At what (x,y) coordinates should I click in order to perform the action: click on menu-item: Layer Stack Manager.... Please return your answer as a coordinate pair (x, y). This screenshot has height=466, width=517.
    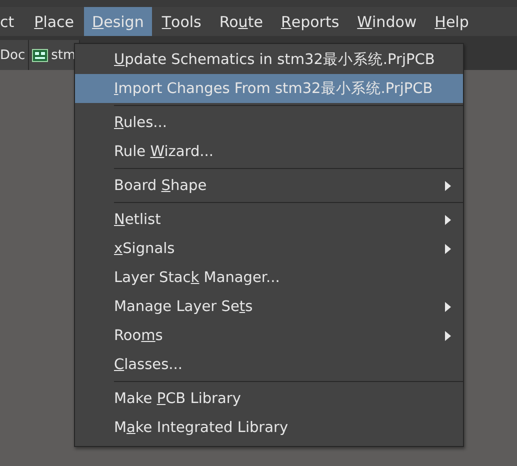
    Looking at the image, I should click on (269, 277).